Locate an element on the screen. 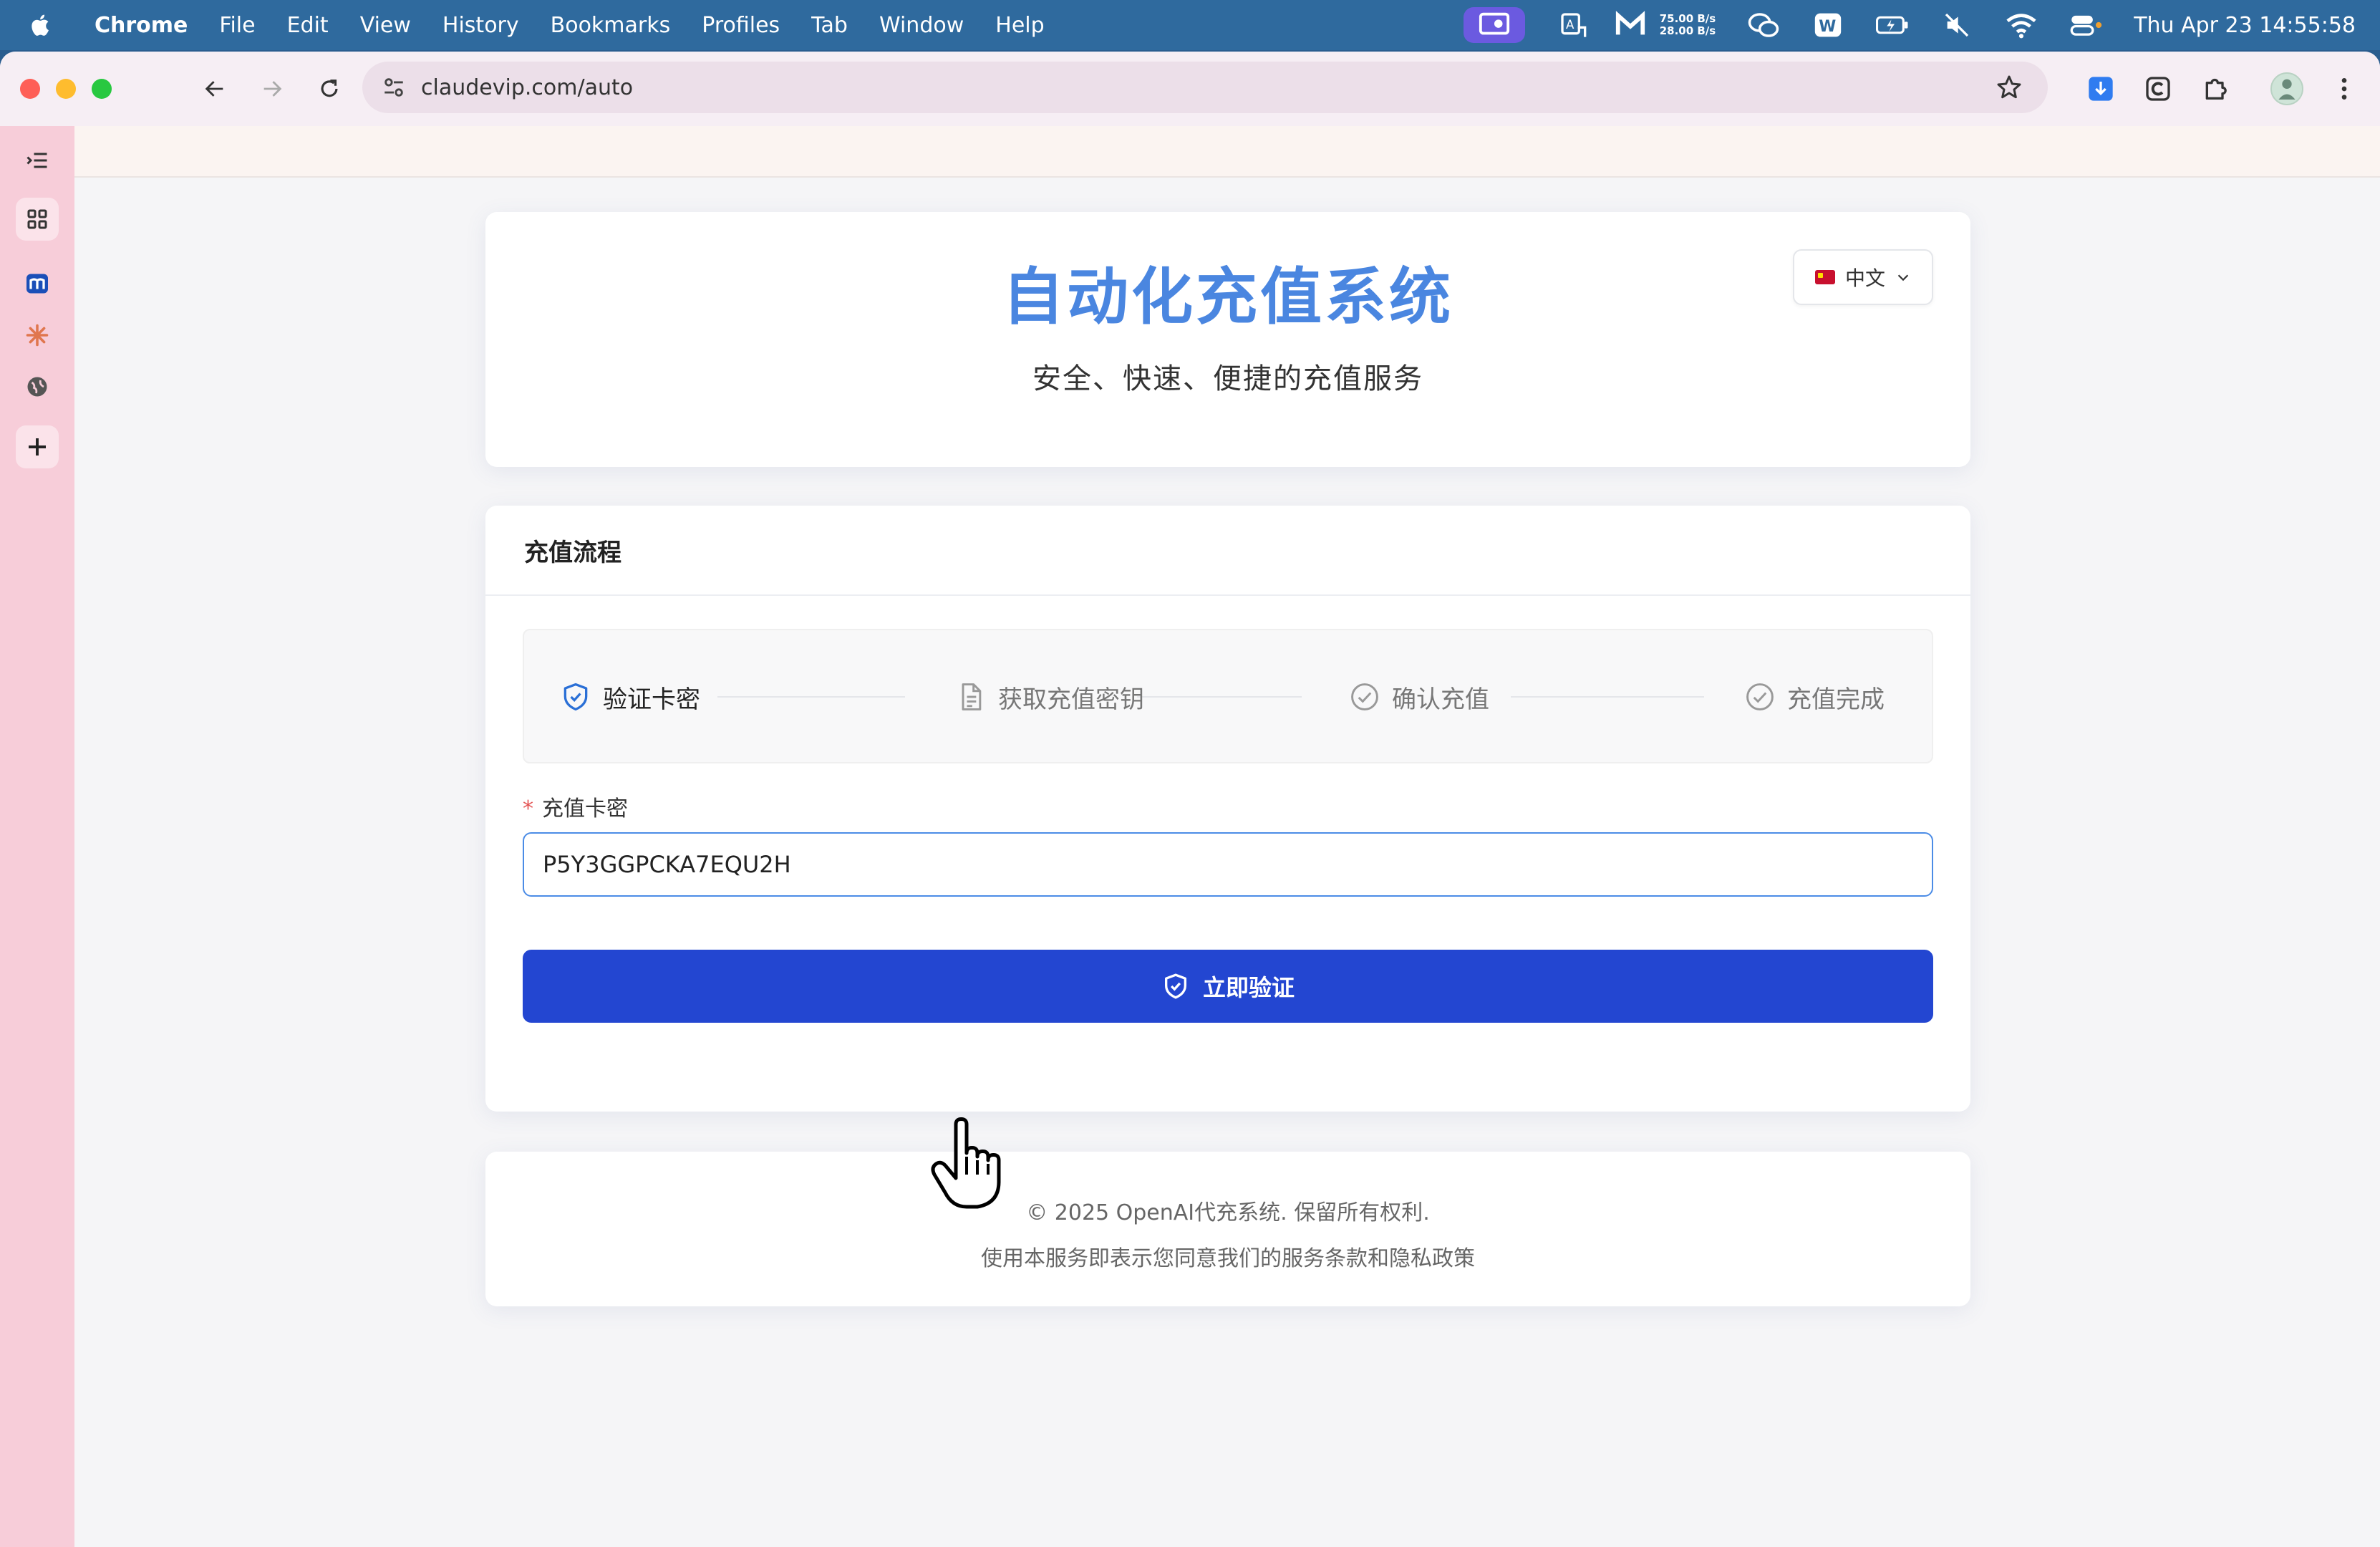 This screenshot has width=2380, height=1547. card-code-label-text: 充值卡密 is located at coordinates (585, 808).